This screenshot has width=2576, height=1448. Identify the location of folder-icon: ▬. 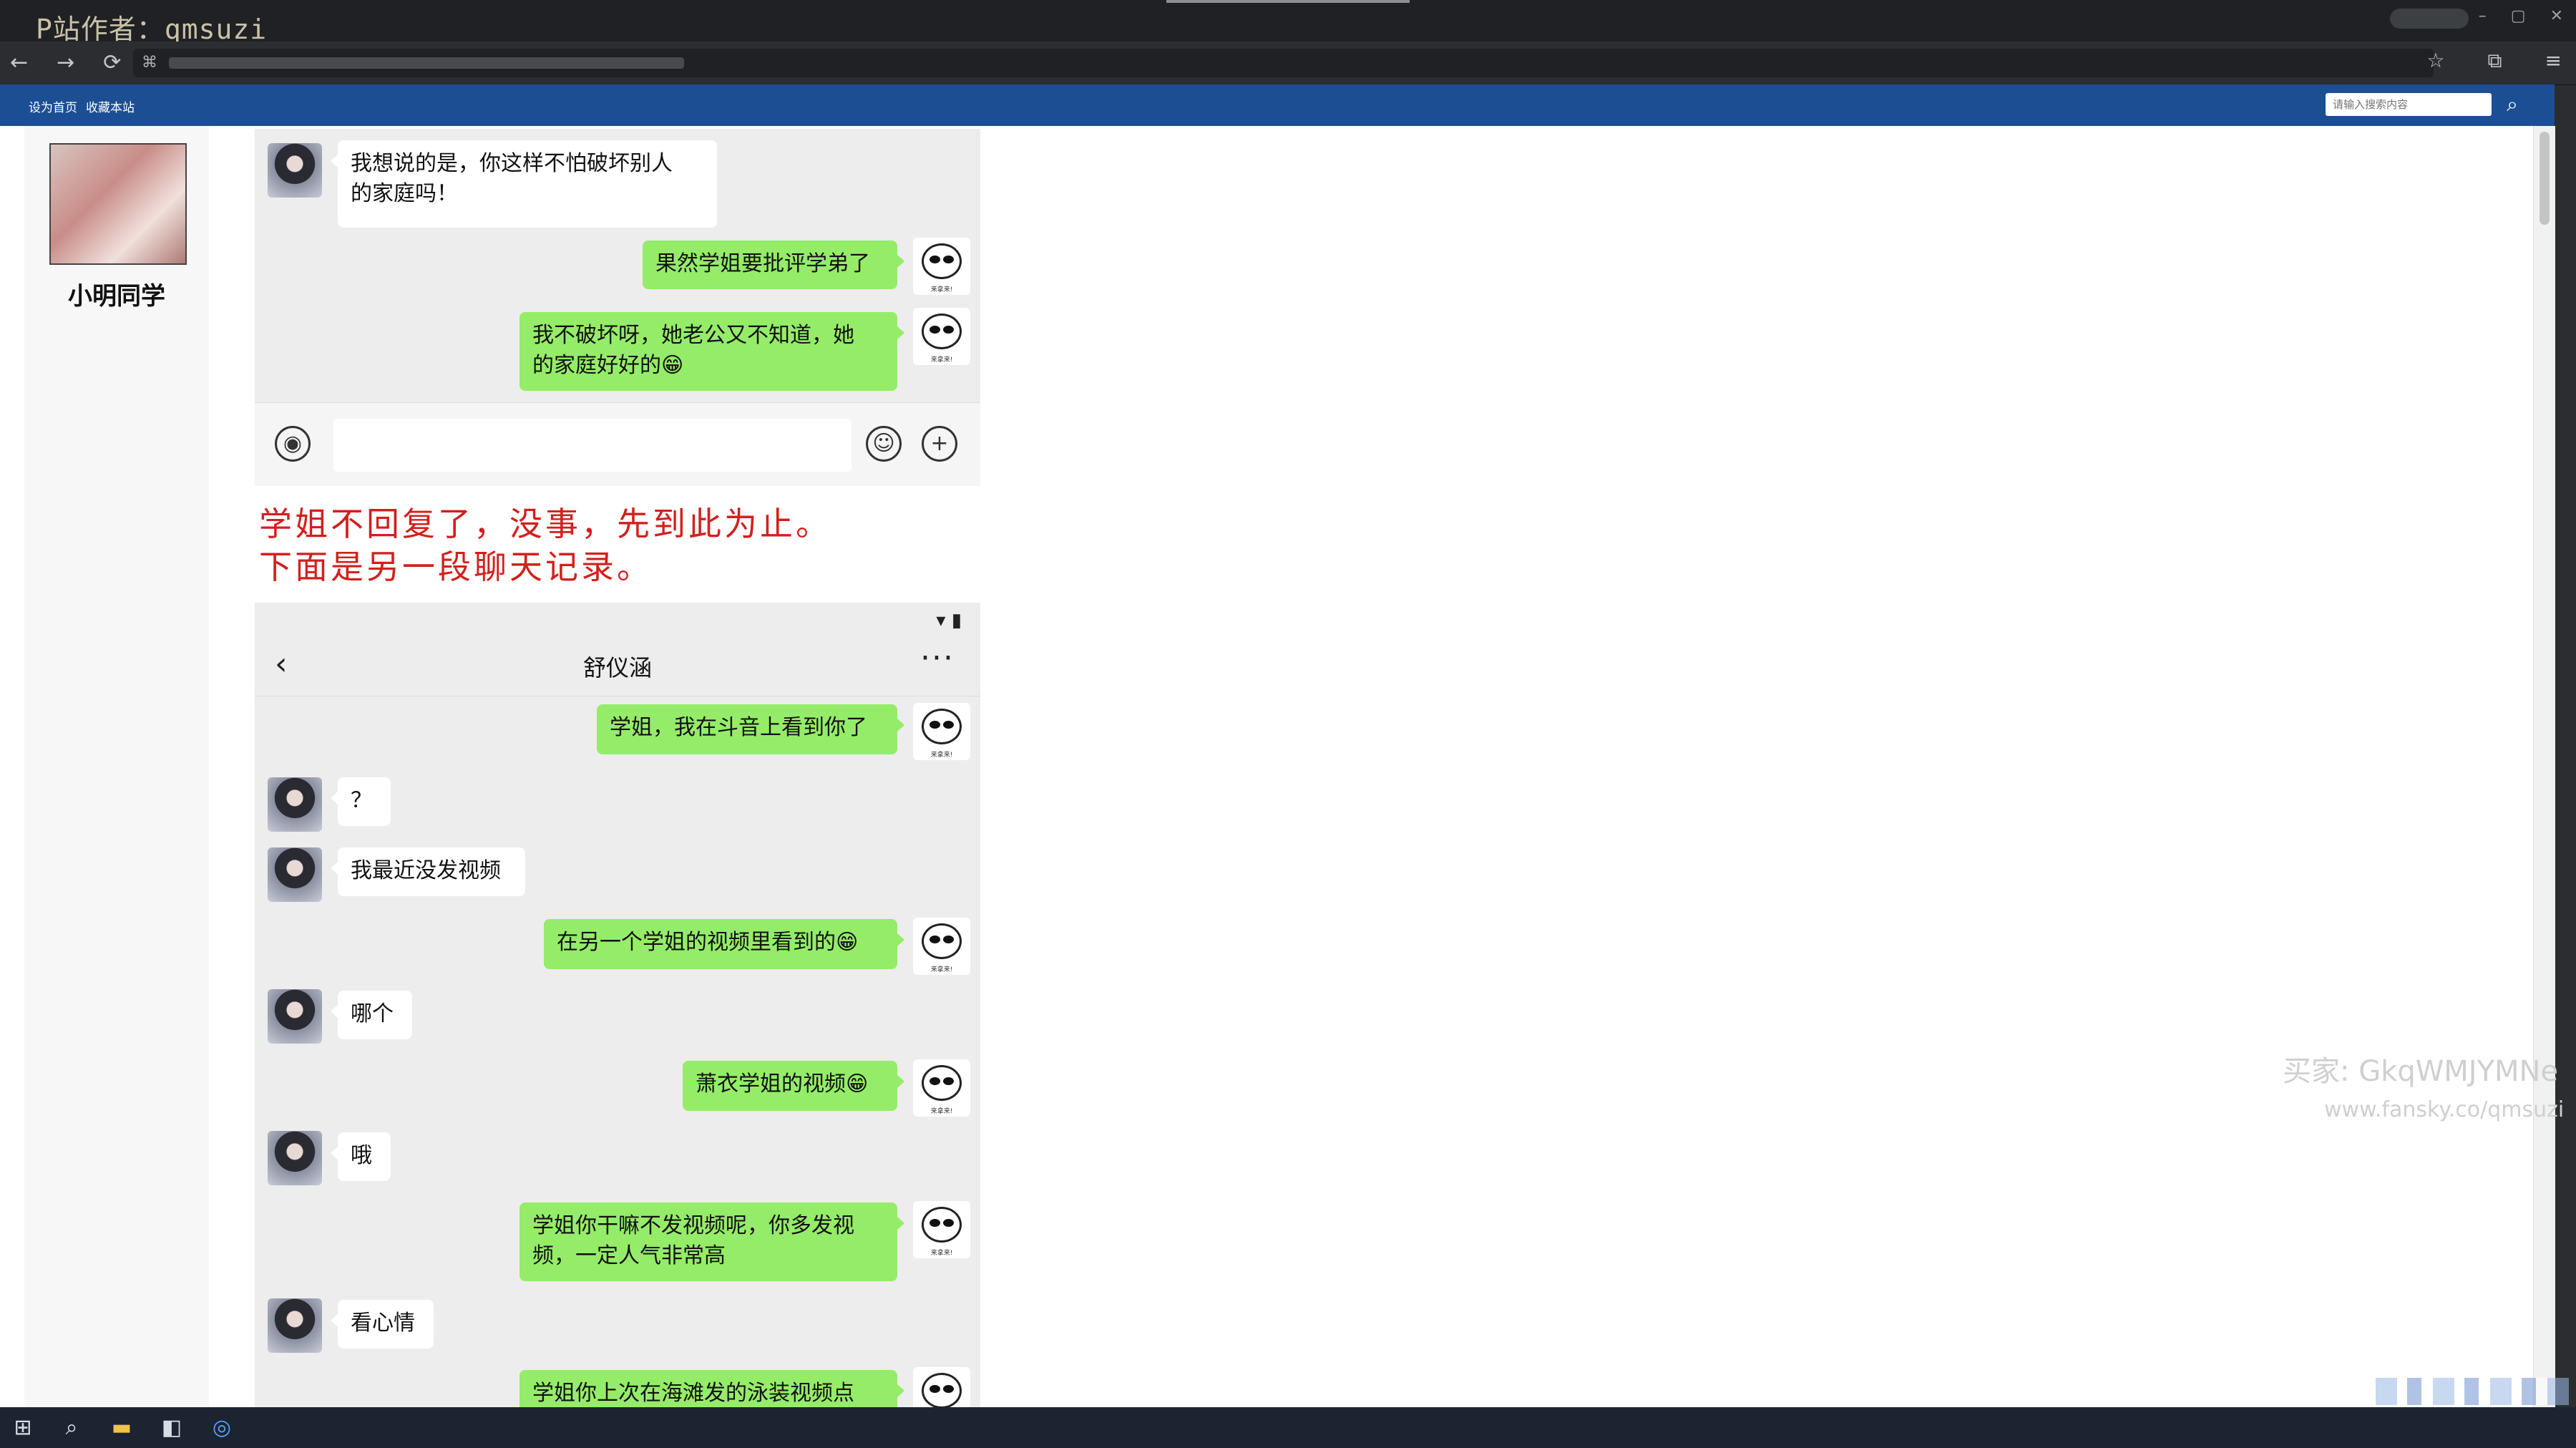
(122, 1428).